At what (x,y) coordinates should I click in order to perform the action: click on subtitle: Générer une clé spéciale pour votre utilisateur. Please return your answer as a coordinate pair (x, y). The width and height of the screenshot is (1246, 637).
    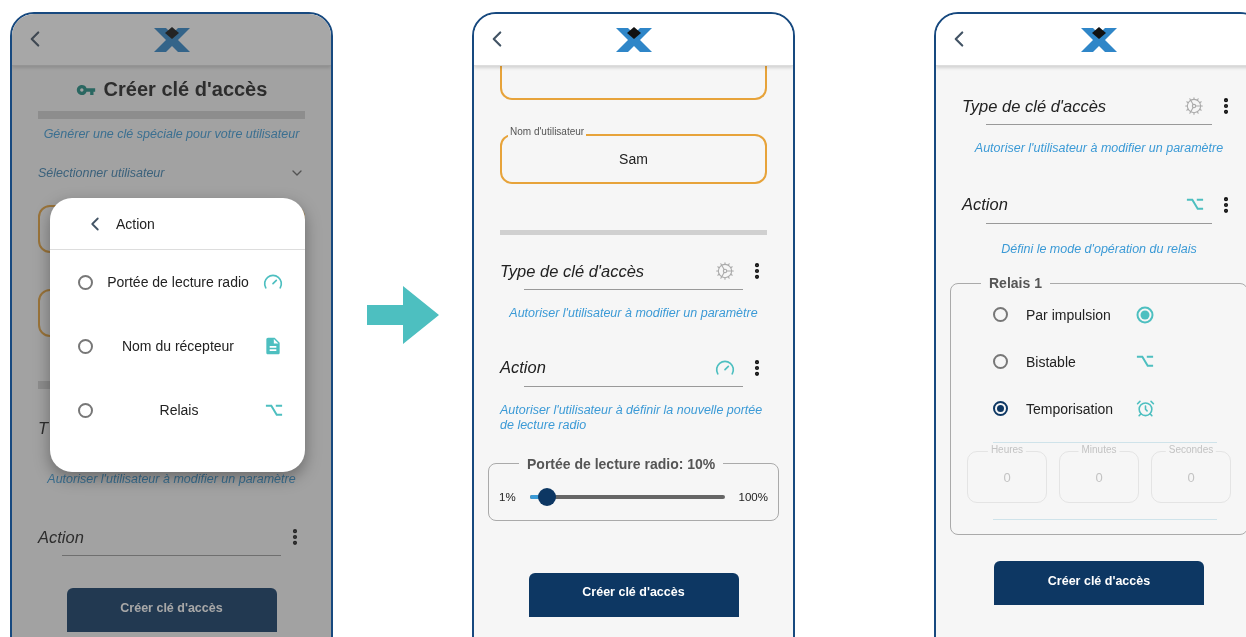
    Looking at the image, I should click on (171, 135).